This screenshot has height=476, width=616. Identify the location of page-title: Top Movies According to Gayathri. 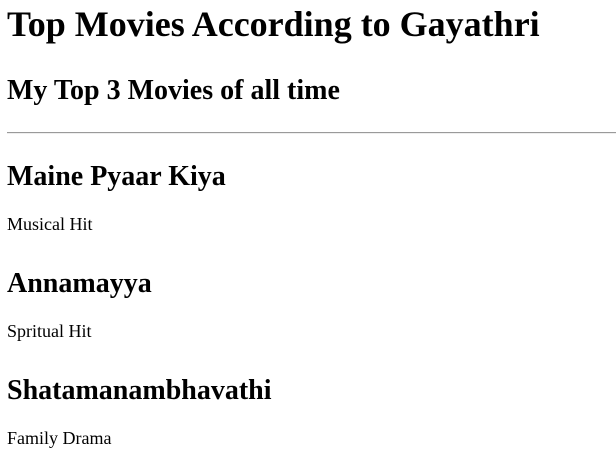
(273, 24).